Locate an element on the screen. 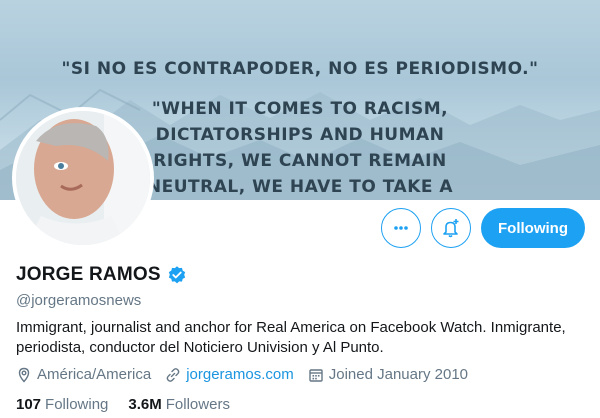 The height and width of the screenshot is (418, 600). display-name: JORGE RAMOS is located at coordinates (88, 274).